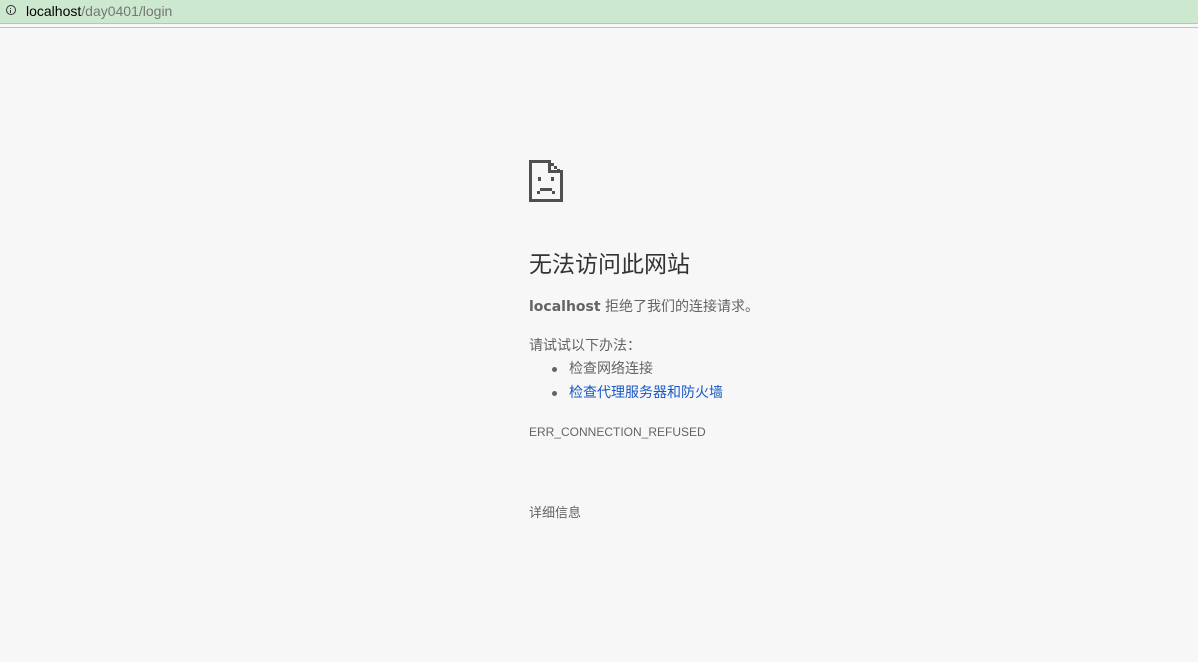 This screenshot has height=662, width=1198. I want to click on suggestion-item-check-network: 检查网络连接, so click(637, 372).